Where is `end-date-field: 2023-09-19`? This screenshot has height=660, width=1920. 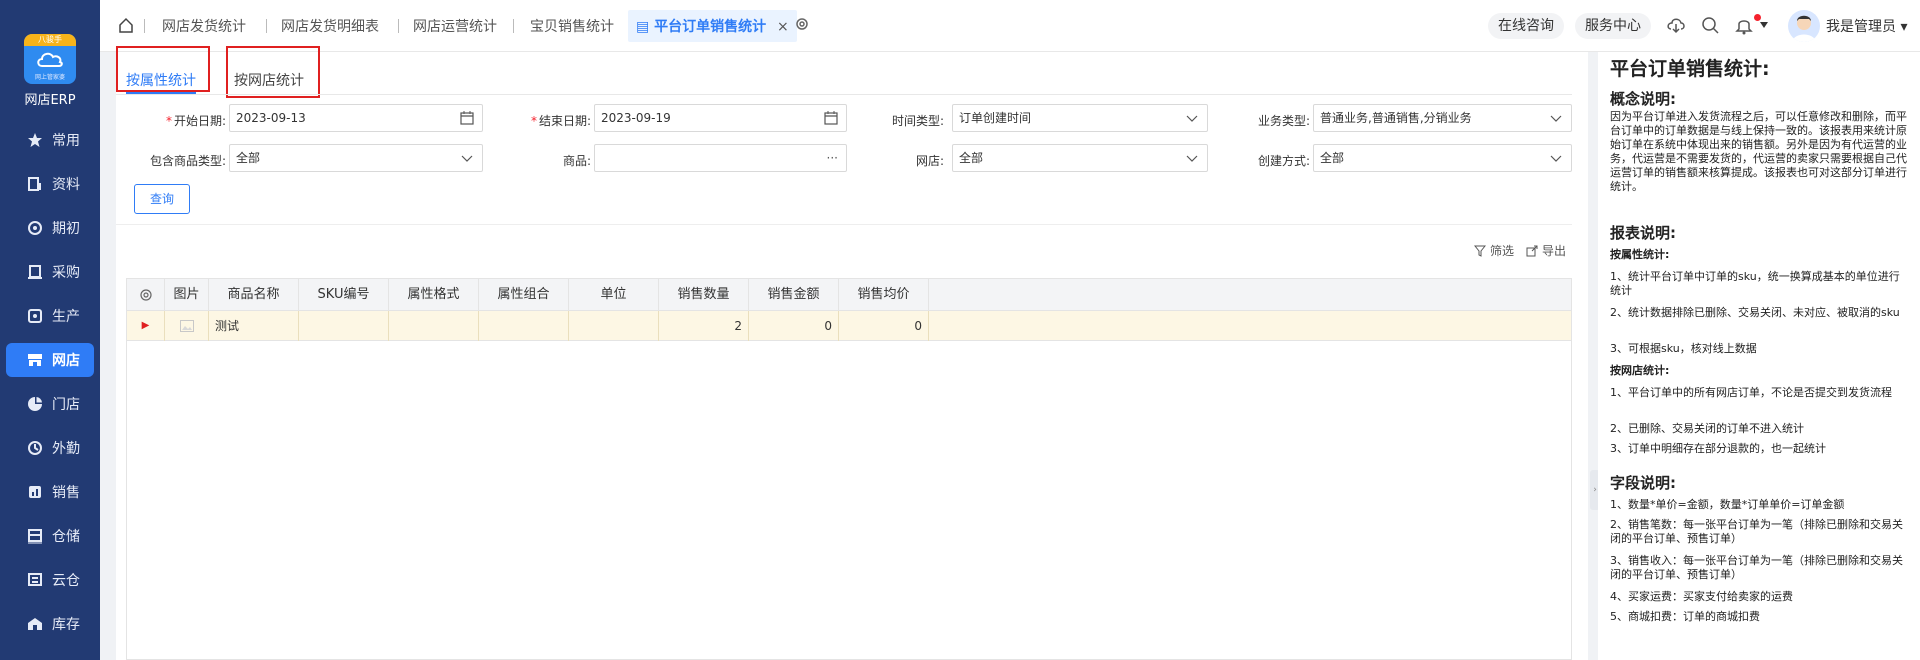
end-date-field: 2023-09-19 is located at coordinates (720, 118).